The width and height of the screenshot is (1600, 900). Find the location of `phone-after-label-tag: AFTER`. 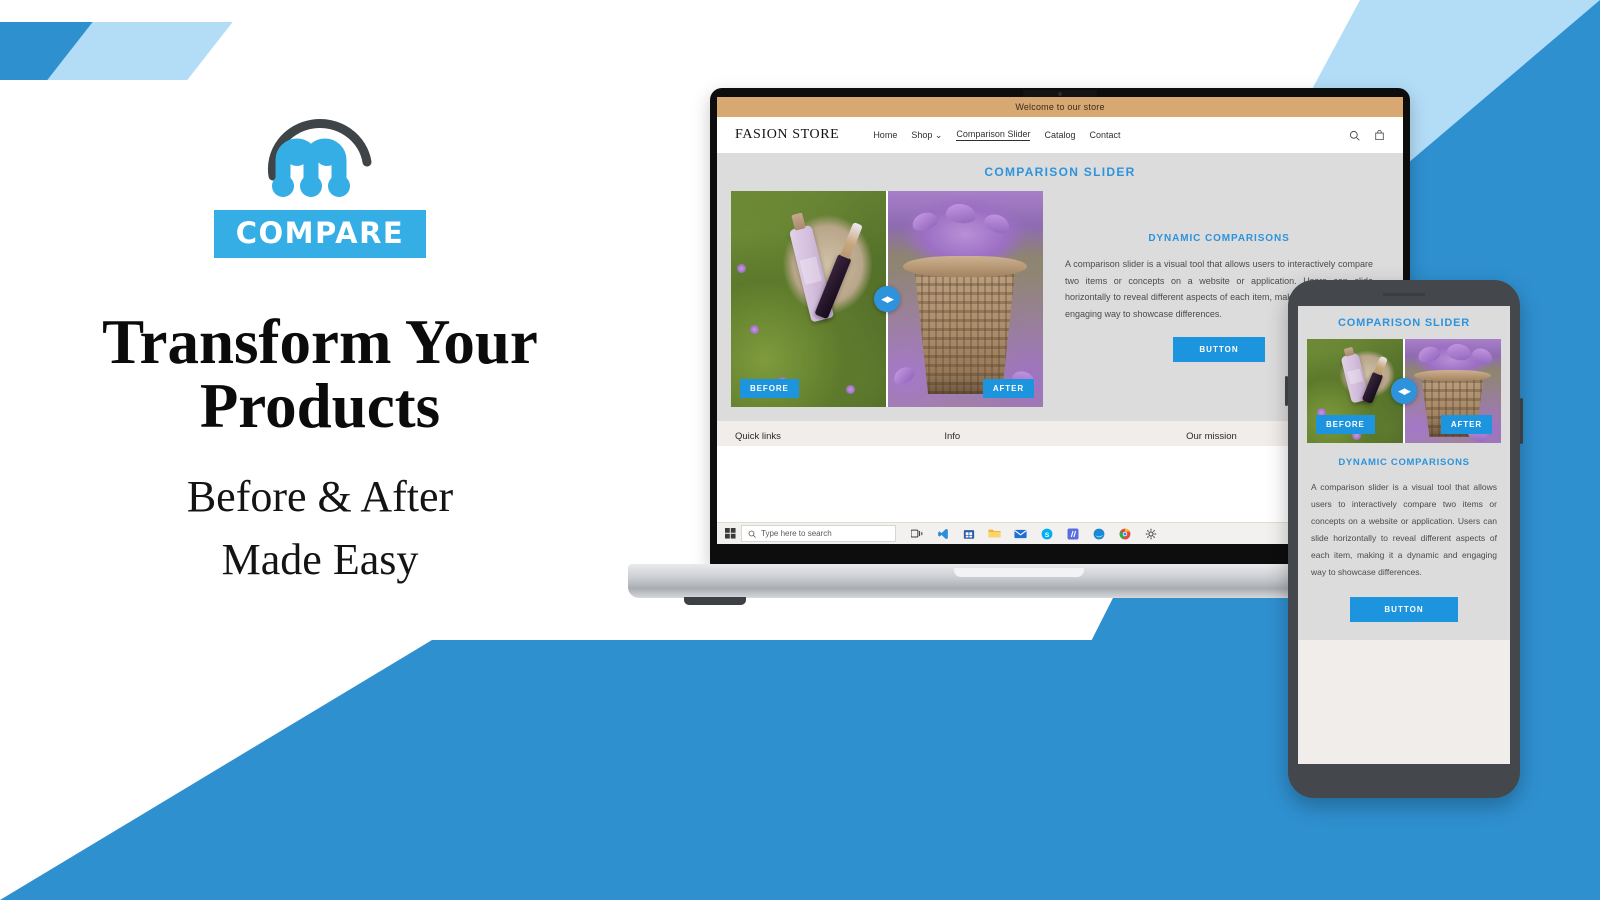

phone-after-label-tag: AFTER is located at coordinates (1466, 424).